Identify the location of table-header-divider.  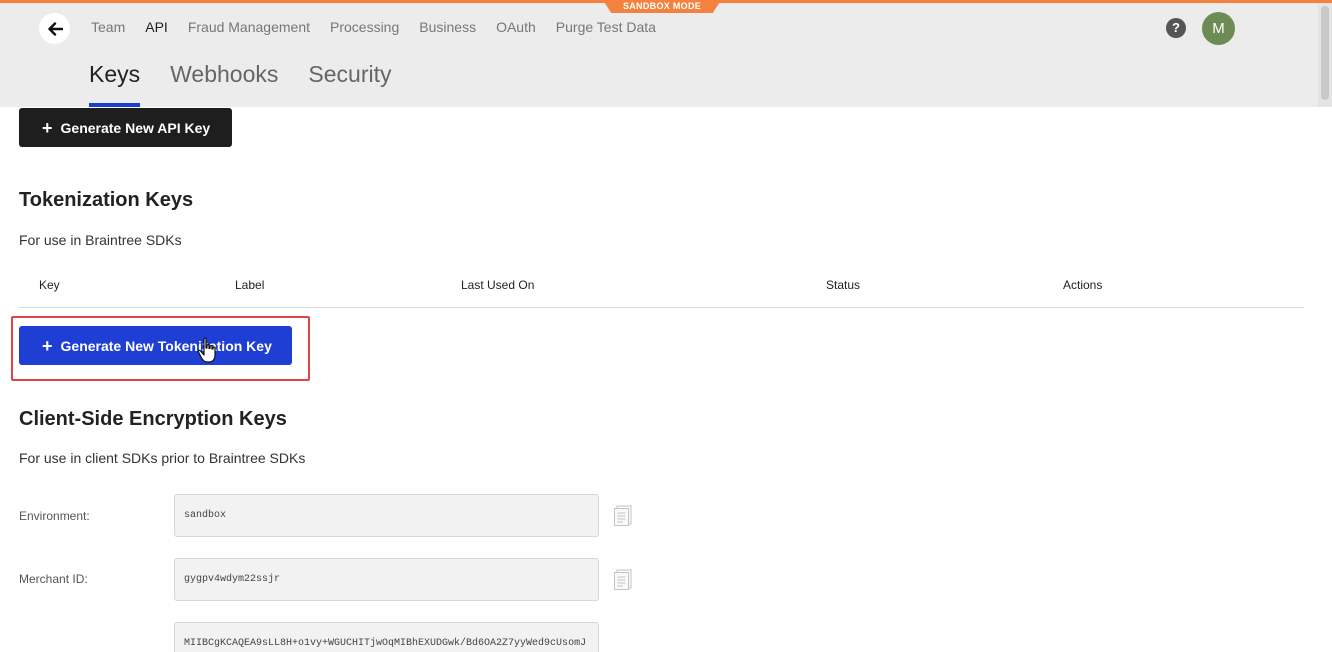
(661, 307).